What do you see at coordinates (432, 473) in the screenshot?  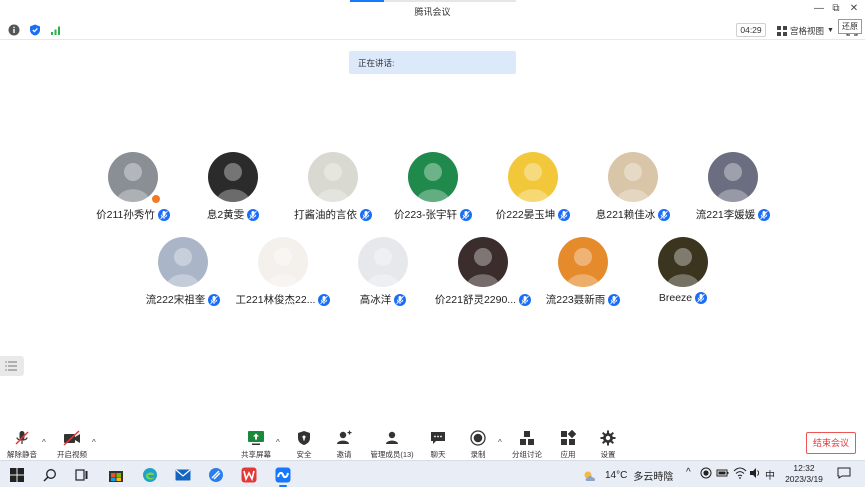 I see `windows-taskbar: 14°C 多云時陰 ^ 中 12:32 2023/3/19` at bounding box center [432, 473].